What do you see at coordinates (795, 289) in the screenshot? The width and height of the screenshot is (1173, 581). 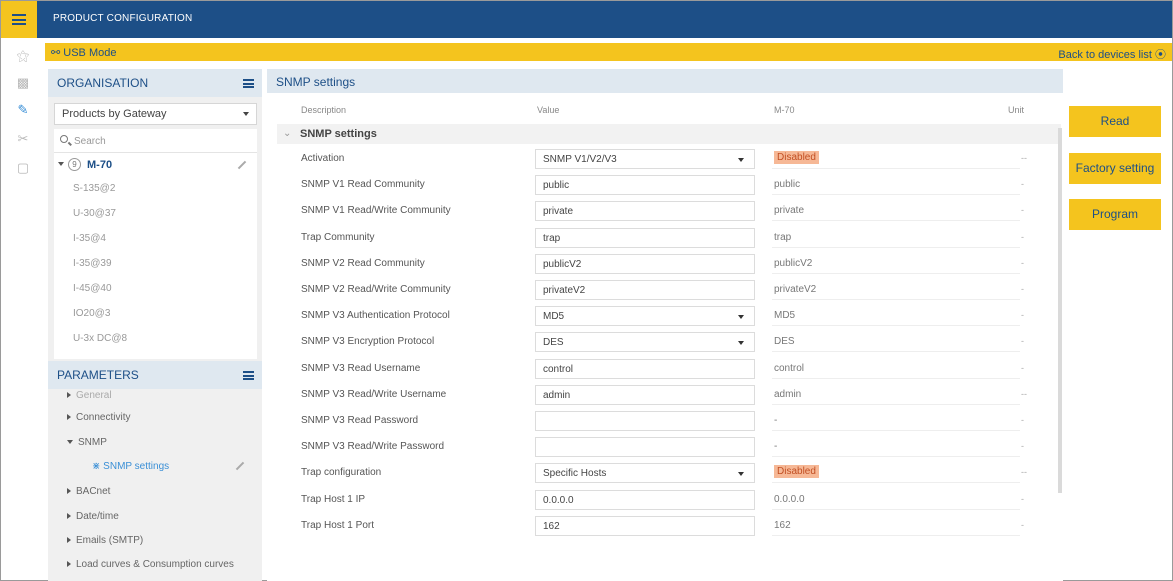 I see `current-value-text: privateV2` at bounding box center [795, 289].